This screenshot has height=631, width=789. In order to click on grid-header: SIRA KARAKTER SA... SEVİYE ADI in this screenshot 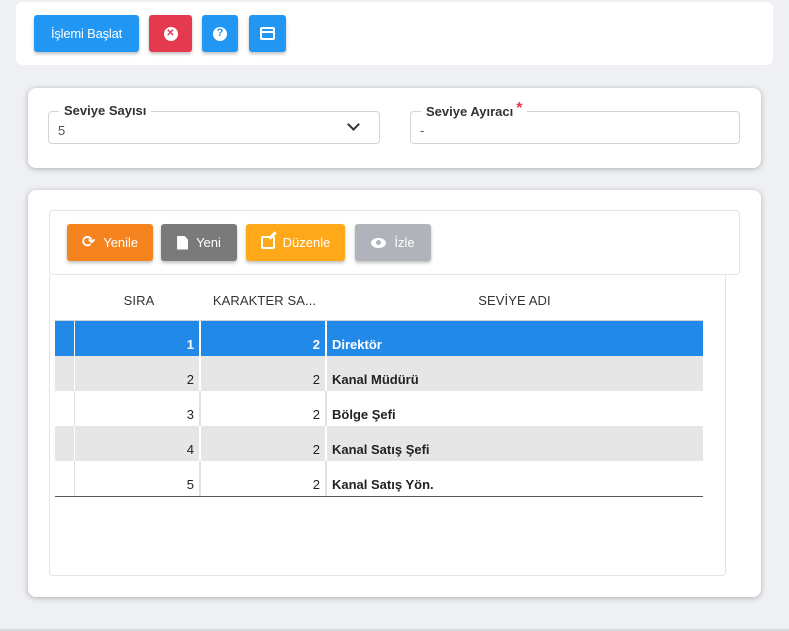, I will do `click(378, 300)`.